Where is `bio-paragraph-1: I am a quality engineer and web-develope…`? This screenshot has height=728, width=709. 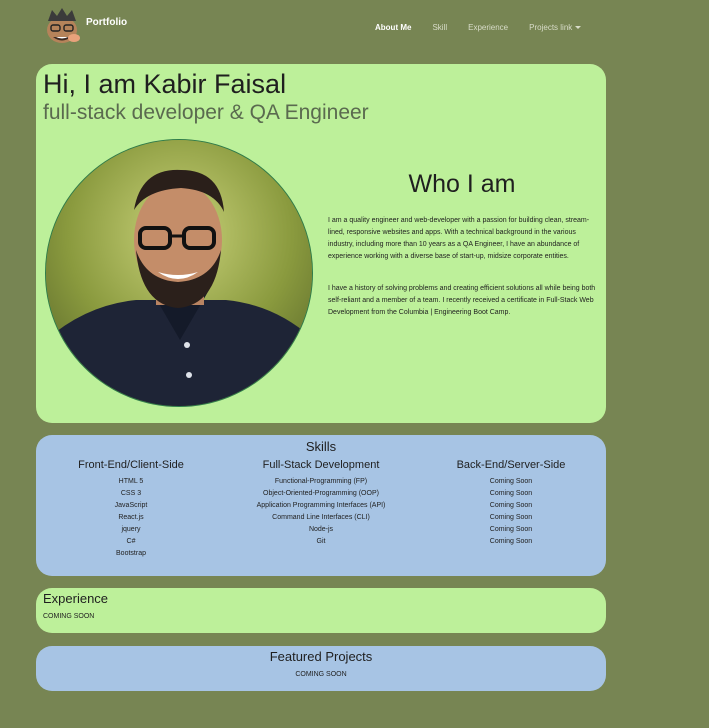
bio-paragraph-1: I am a quality engineer and web-develope… is located at coordinates (459, 238).